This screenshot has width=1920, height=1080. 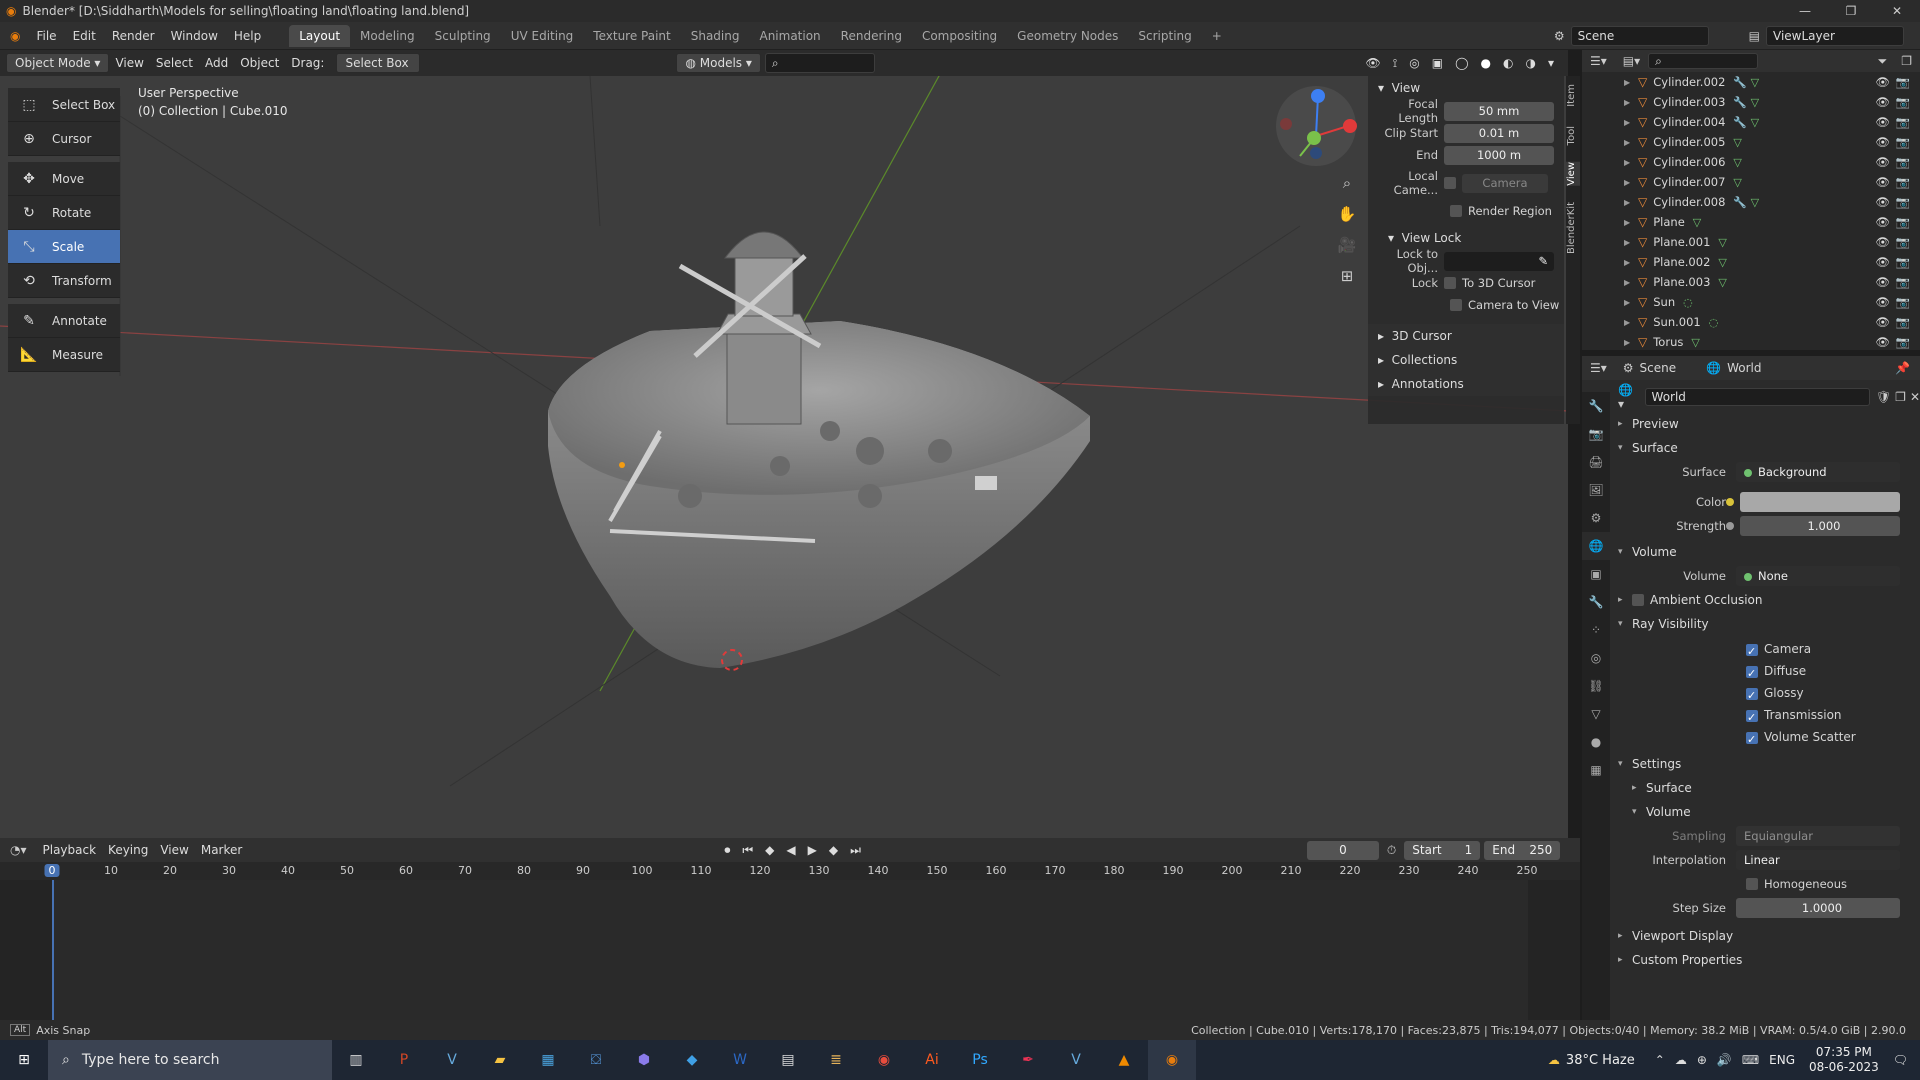 I want to click on tab-view: View, so click(x=1573, y=174).